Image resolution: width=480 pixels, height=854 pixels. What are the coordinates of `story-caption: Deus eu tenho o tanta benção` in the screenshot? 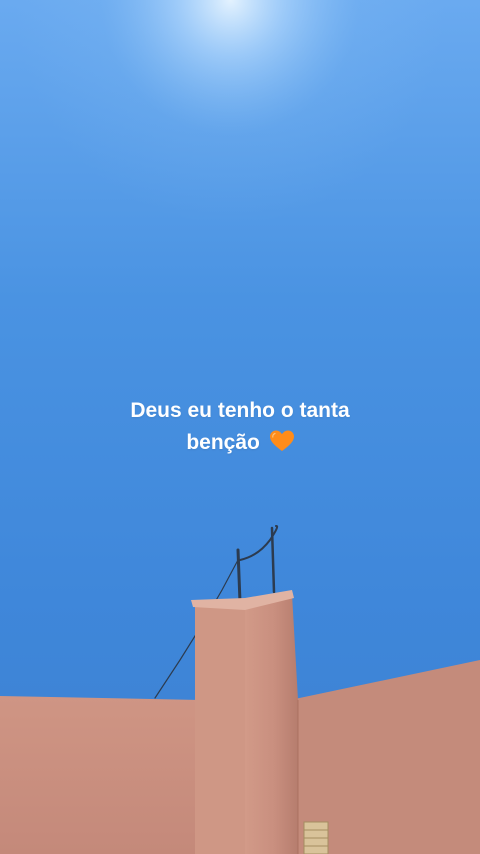 It's located at (240, 427).